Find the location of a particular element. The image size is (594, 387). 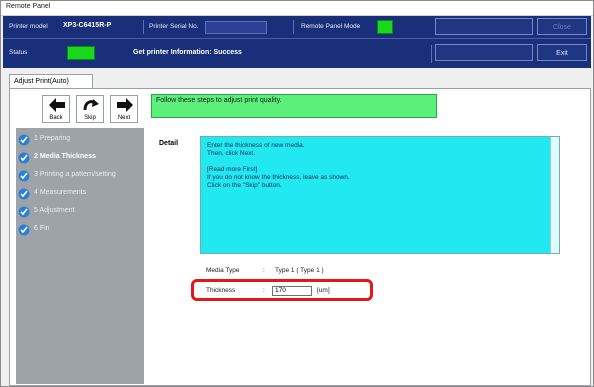

status-label: Status is located at coordinates (18, 52).